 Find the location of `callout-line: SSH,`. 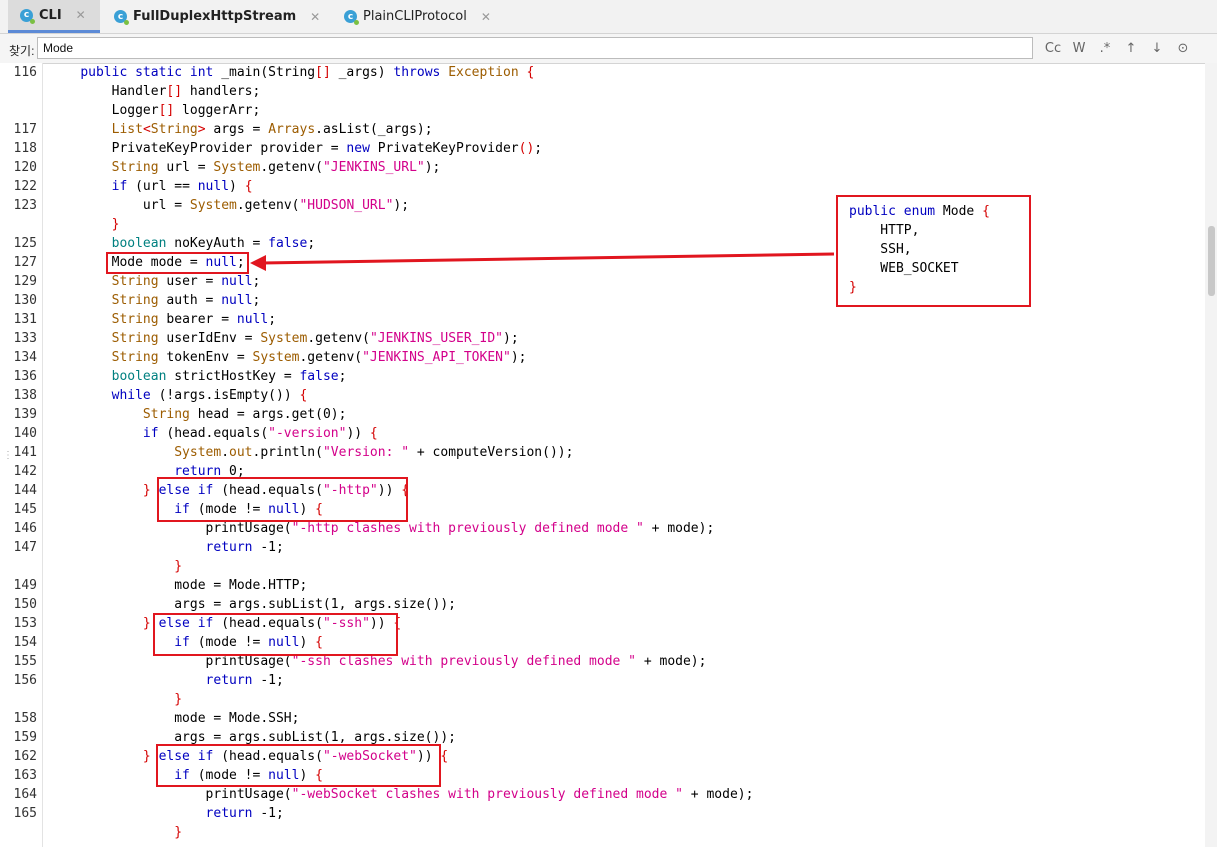

callout-line: SSH, is located at coordinates (880, 249).